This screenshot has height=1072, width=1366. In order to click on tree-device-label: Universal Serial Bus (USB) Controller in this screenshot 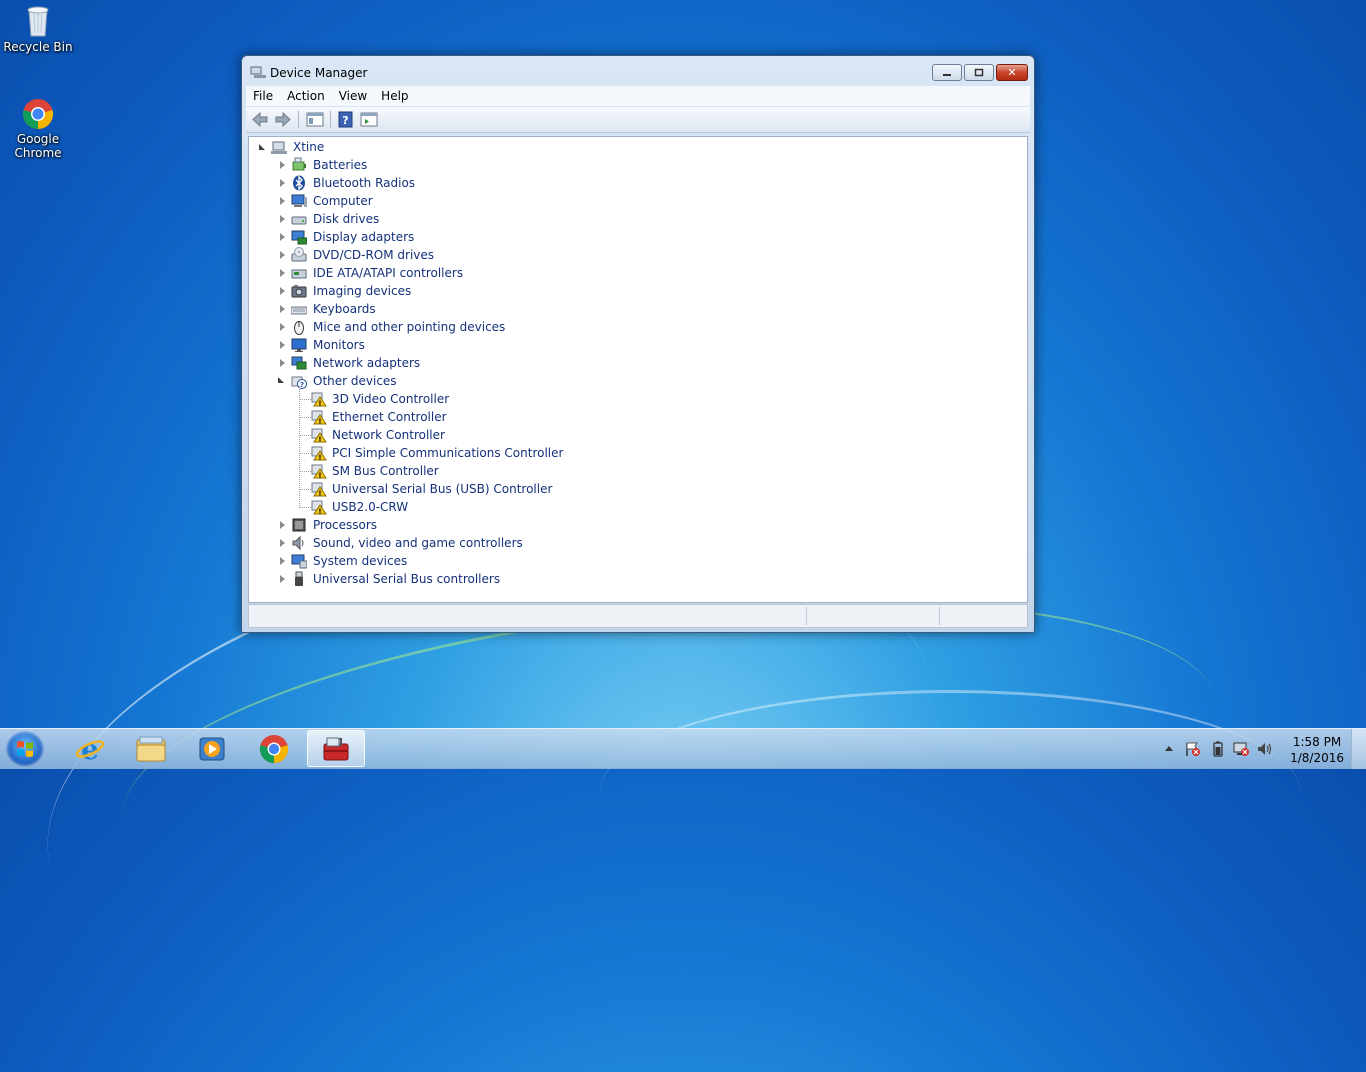, I will do `click(442, 489)`.